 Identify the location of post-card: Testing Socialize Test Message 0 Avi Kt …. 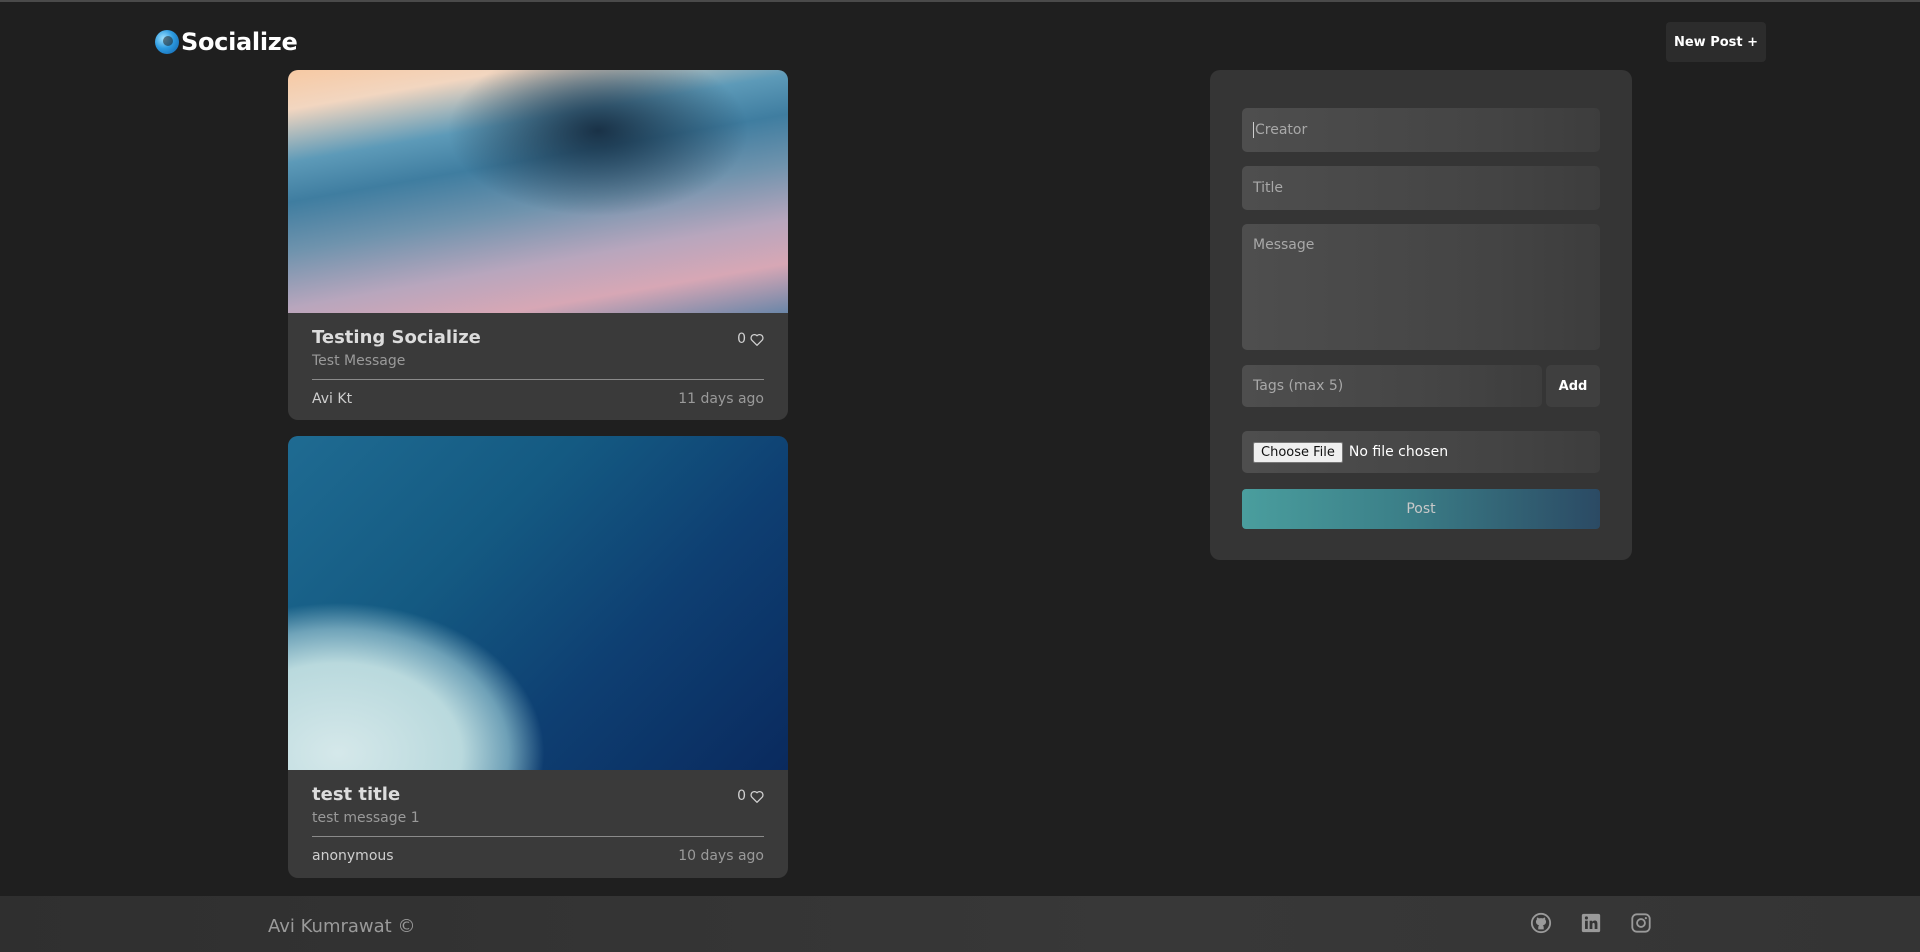
(538, 245).